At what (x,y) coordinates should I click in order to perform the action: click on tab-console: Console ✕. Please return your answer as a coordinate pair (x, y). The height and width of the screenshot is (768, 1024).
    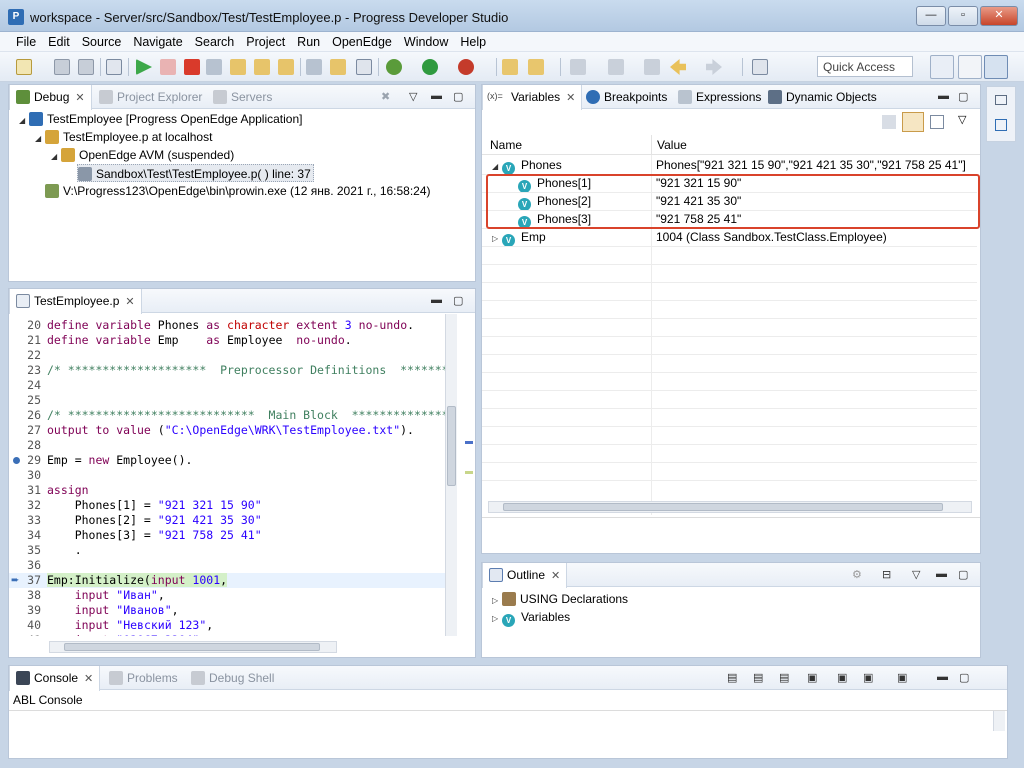
    Looking at the image, I should click on (55, 678).